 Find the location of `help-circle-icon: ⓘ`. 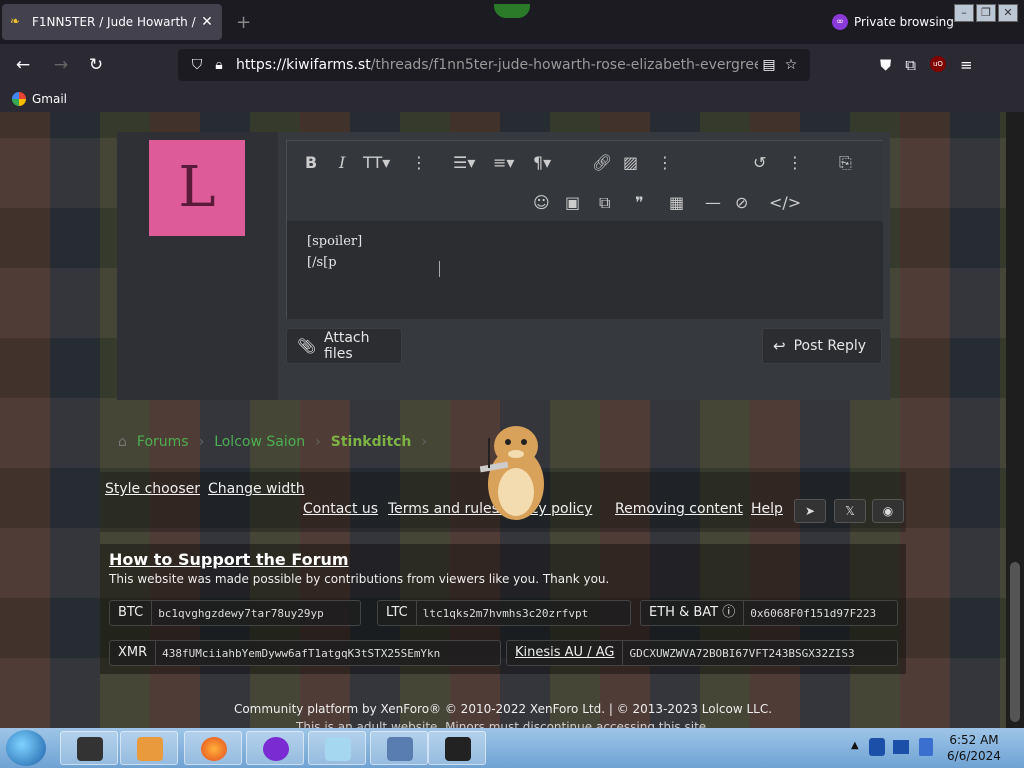

help-circle-icon: ⓘ is located at coordinates (728, 612).